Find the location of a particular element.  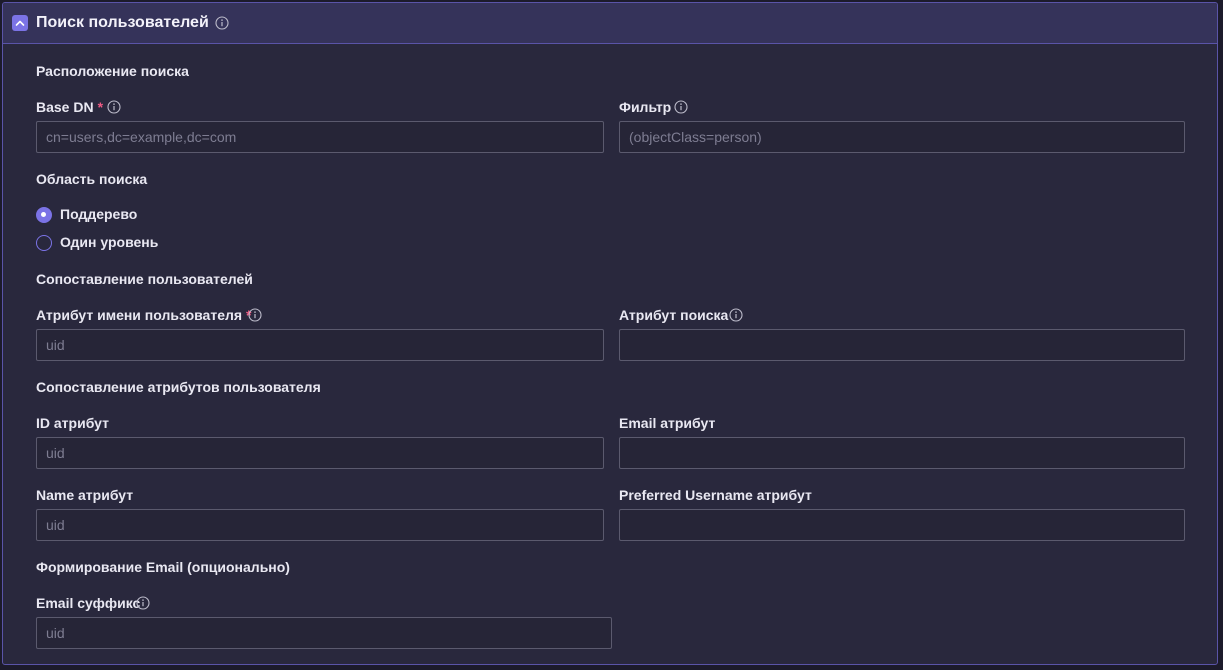

email-attr-label: Email атрибут is located at coordinates (667, 423).